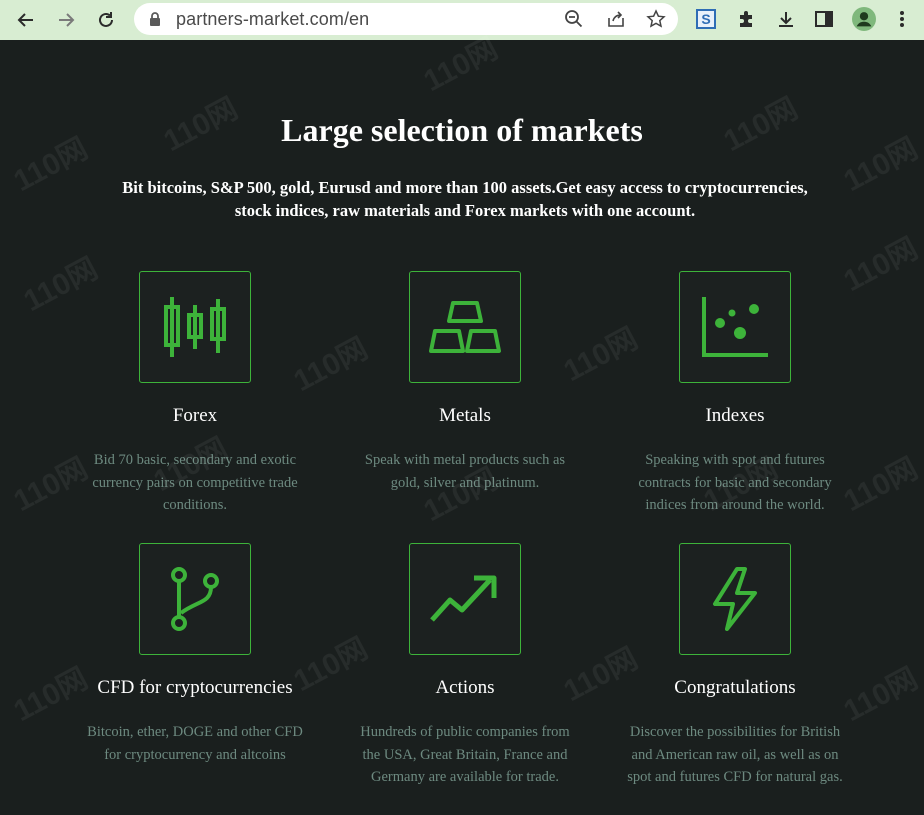 This screenshot has width=924, height=815. What do you see at coordinates (735, 687) in the screenshot?
I see `market-name: Congratulations` at bounding box center [735, 687].